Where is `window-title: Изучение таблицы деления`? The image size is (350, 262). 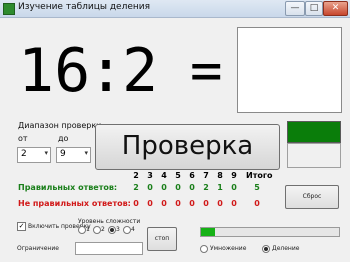
window-title: Изучение таблицы деления is located at coordinates (84, 7).